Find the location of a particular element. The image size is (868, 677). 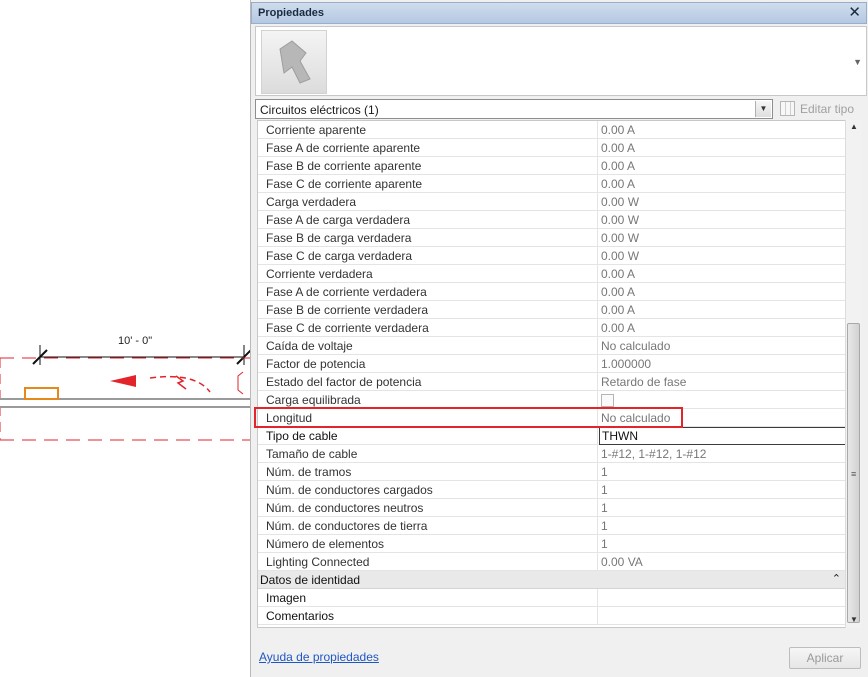

property-name: Fase C de corriente verdadera is located at coordinates (428, 328).